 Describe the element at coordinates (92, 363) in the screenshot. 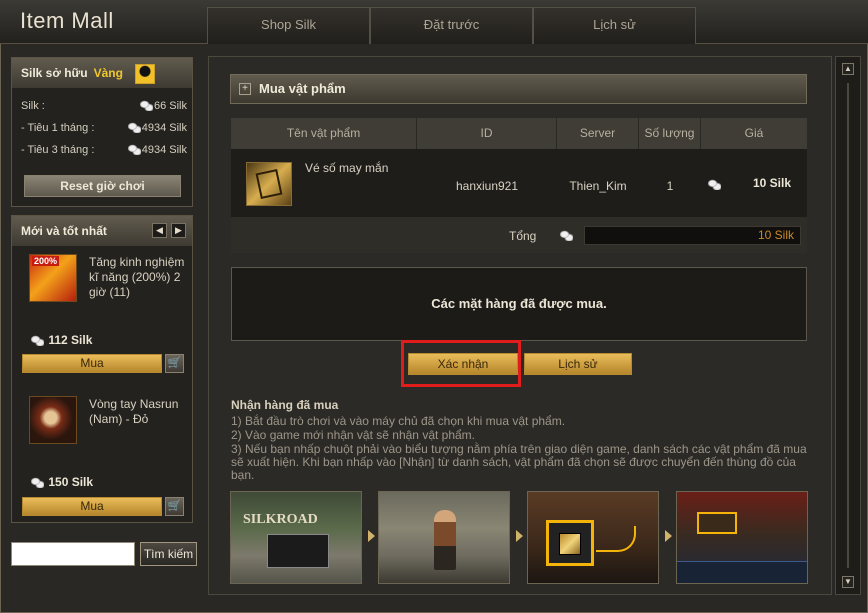

I see `buy-exp-boost-button: Mua` at that location.